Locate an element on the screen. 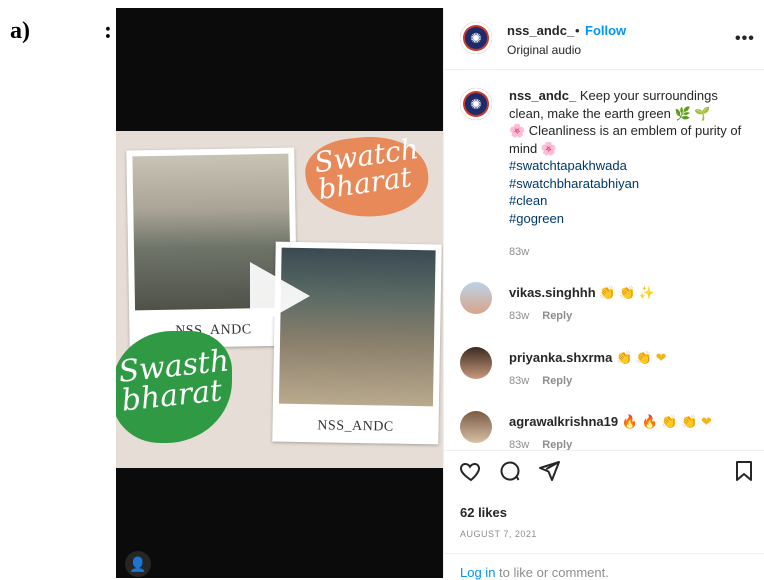 The width and height of the screenshot is (764, 580). comment-item: vikas.singhhh 👏 👏 ✨ is located at coordinates (582, 293).